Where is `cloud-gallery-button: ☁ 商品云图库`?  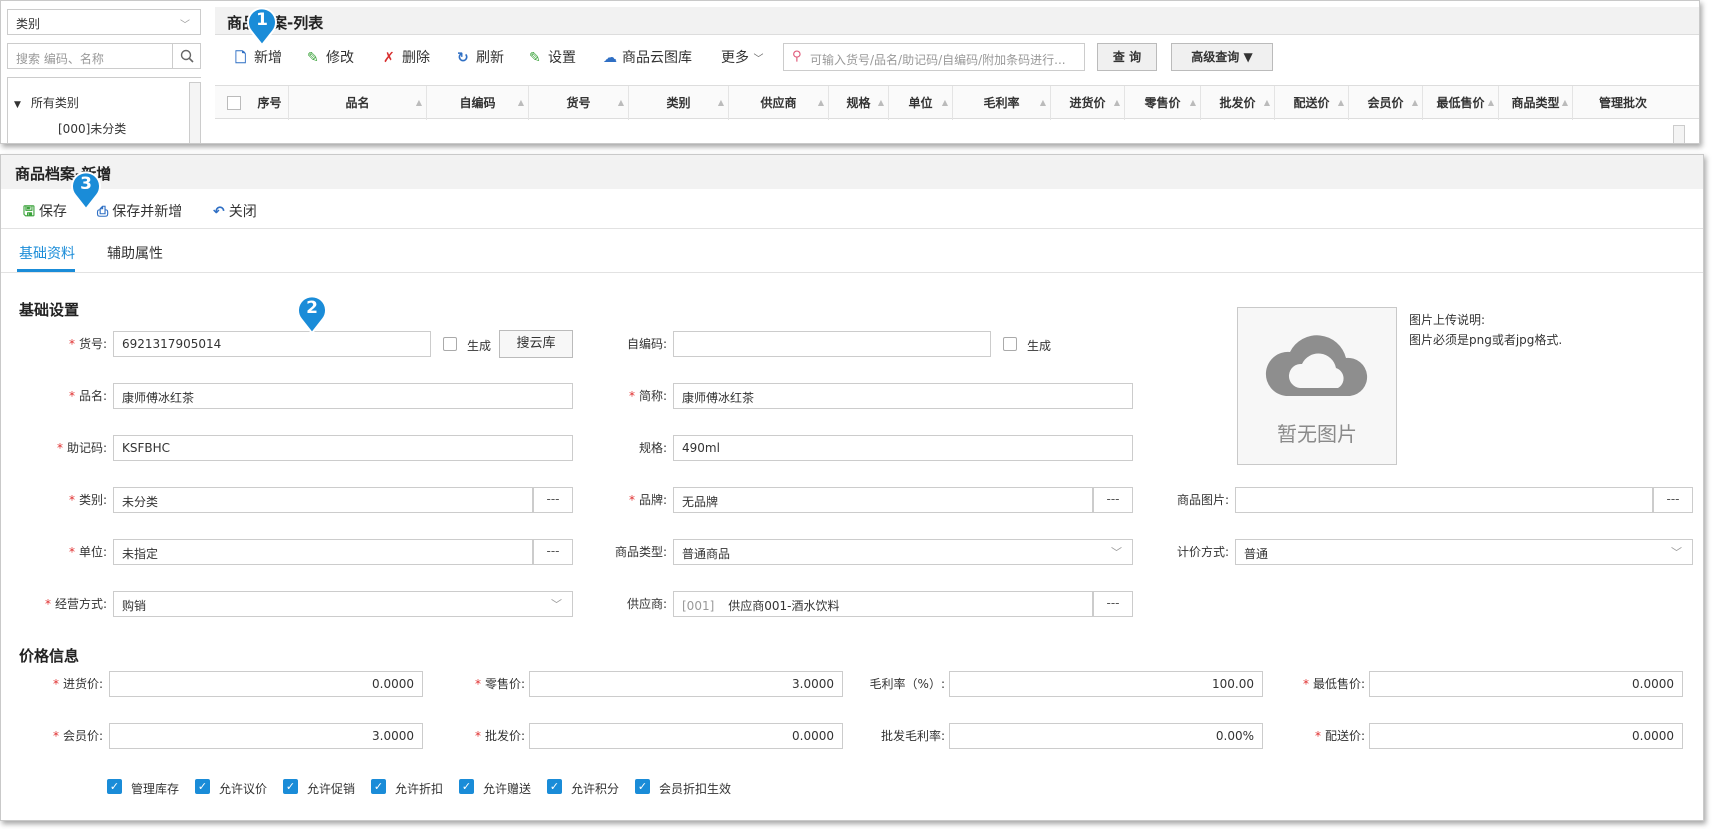
cloud-gallery-button: ☁ 商品云图库 is located at coordinates (647, 57).